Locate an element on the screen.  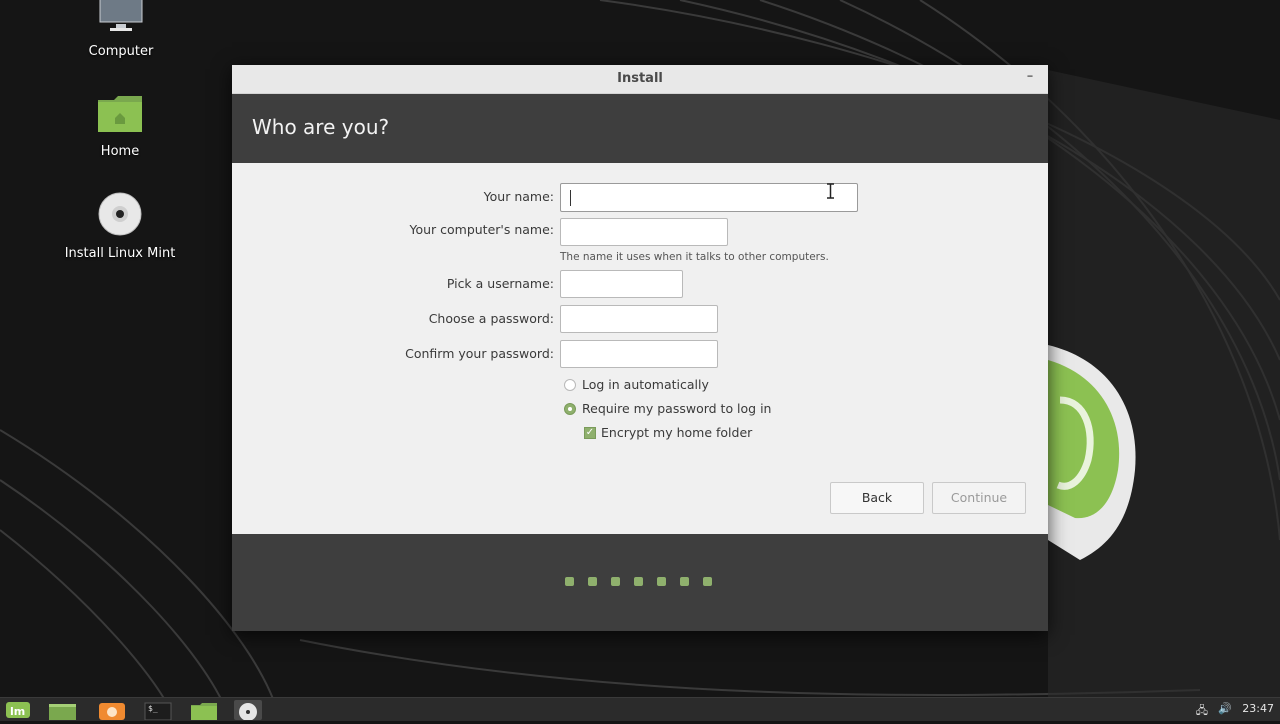
volume-icon: 🔊 is located at coordinates (1225, 708).